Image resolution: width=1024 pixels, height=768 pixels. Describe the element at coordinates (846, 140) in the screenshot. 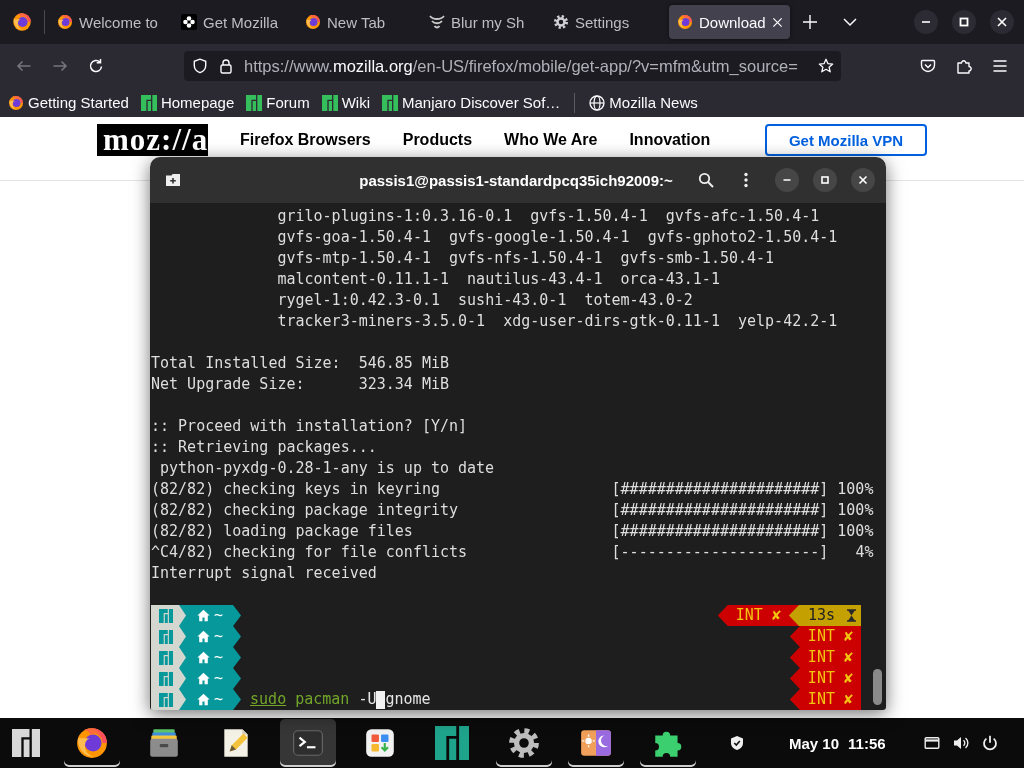

I see `vpn-button: Get Mozilla VPN` at that location.